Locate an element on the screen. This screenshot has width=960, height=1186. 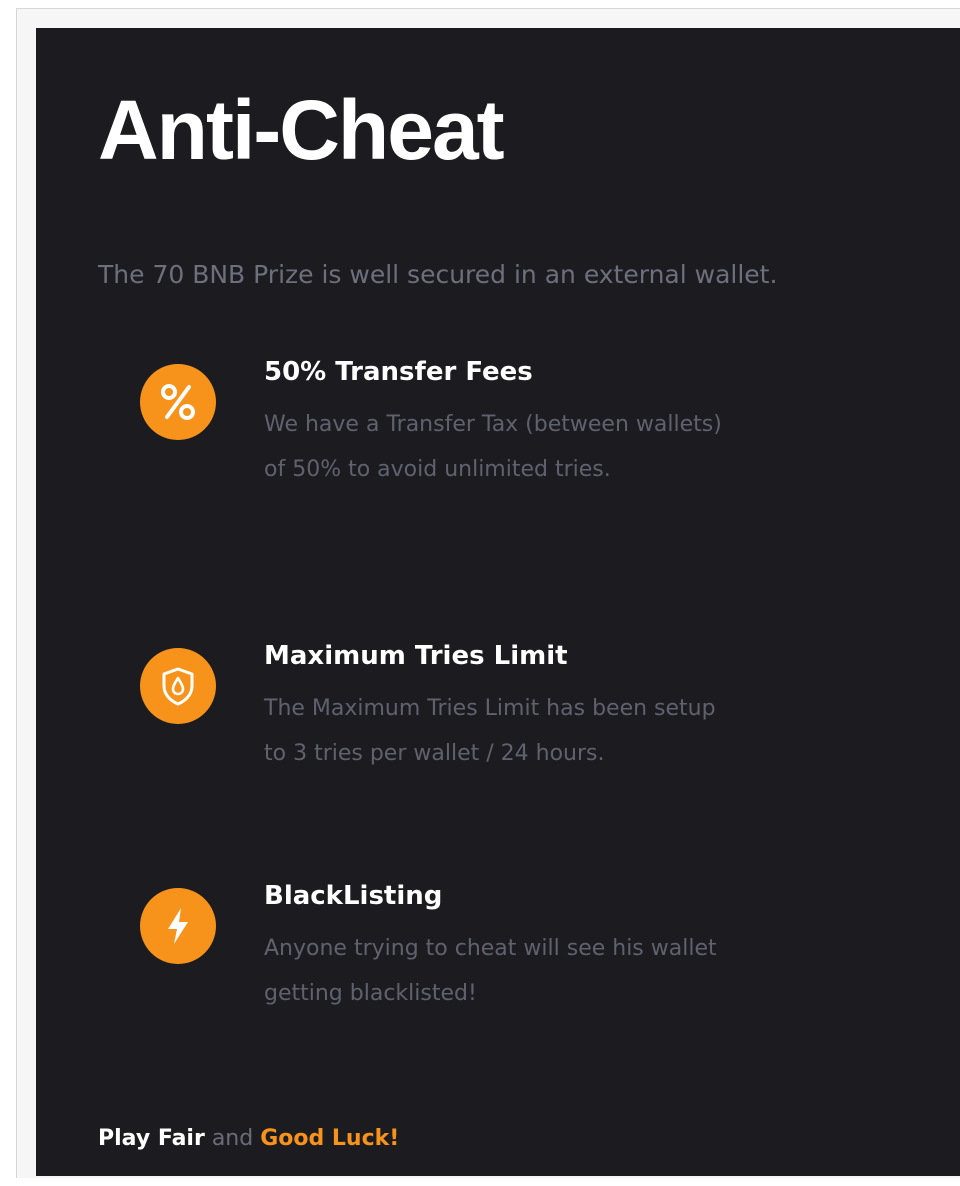
footer-good-luck: Good Luck! is located at coordinates (330, 1138).